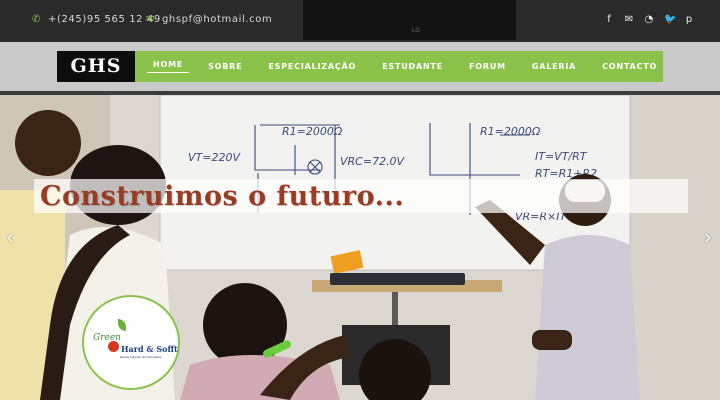 The image size is (720, 413). What do you see at coordinates (141, 357) in the screenshot?
I see `badge-subtitle: Escola Superior de Informática` at bounding box center [141, 357].